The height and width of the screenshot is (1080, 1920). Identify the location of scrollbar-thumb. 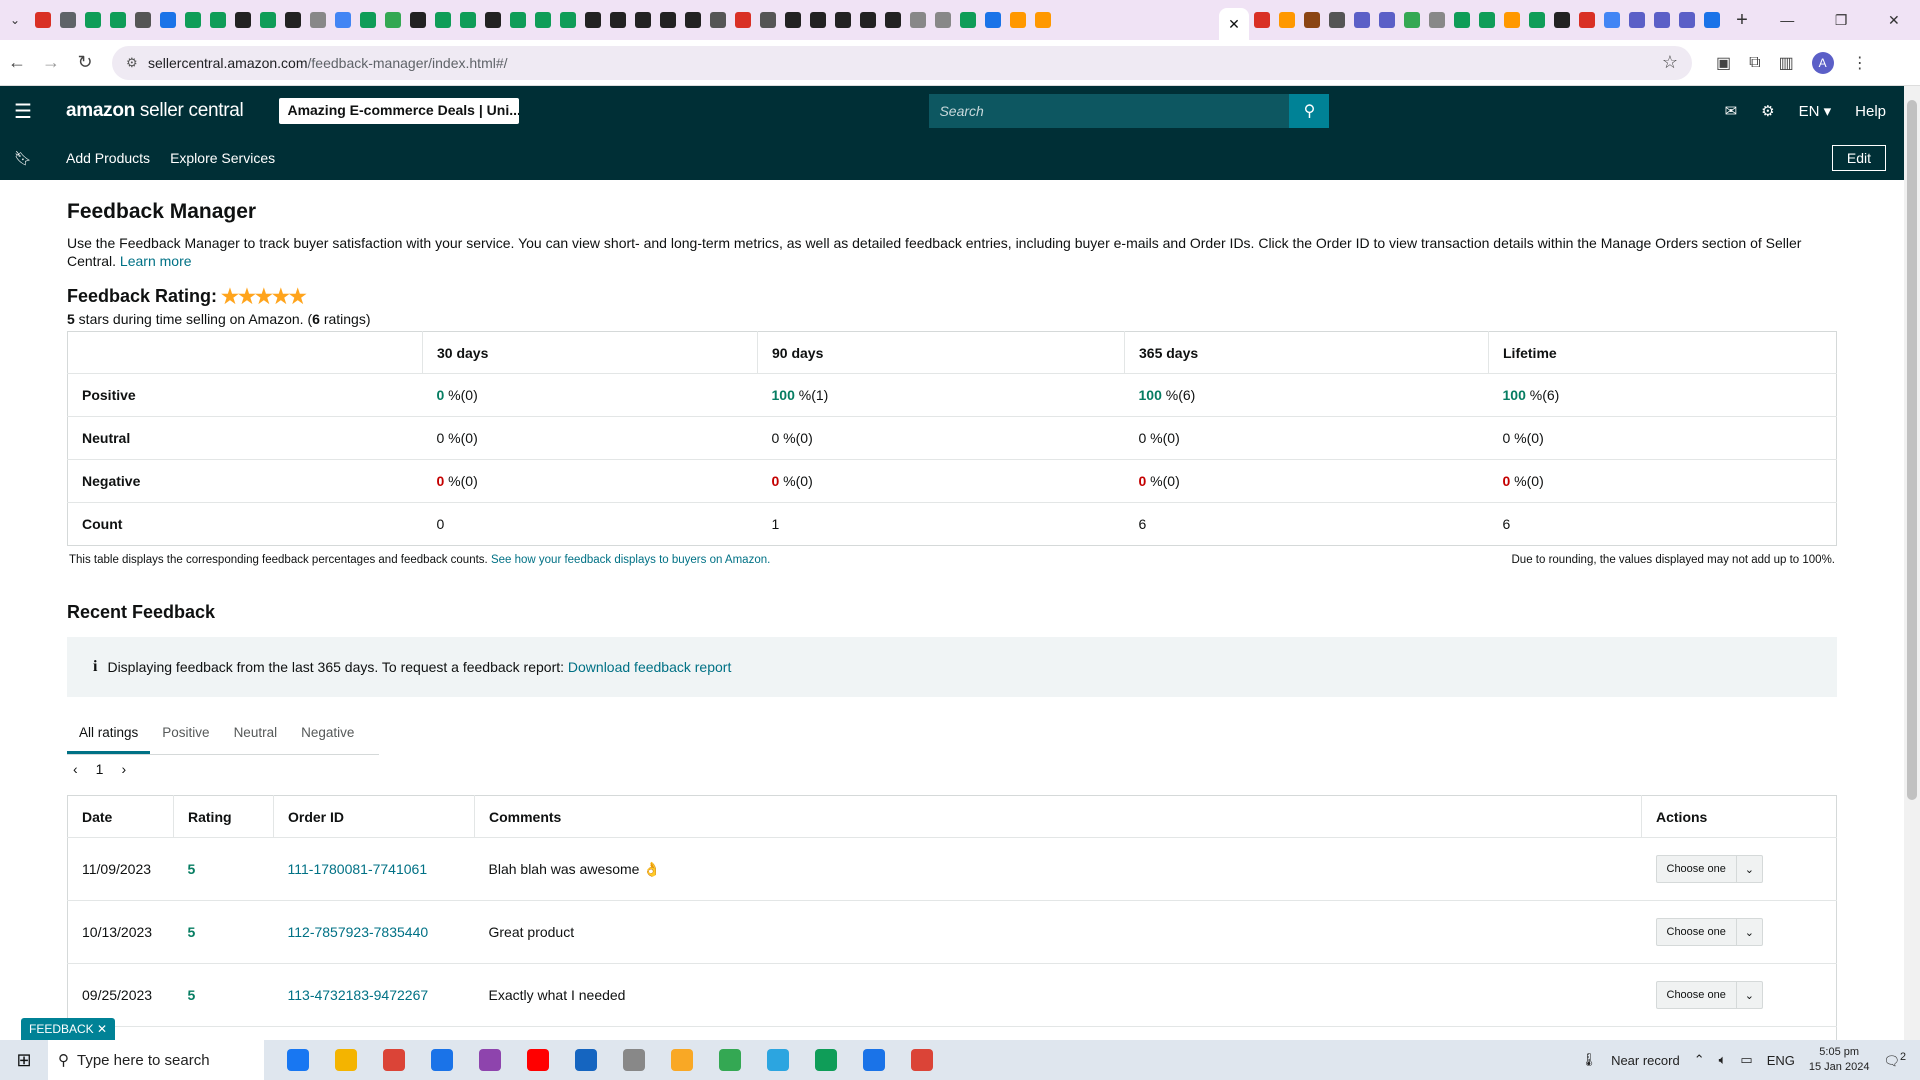
(1912, 450).